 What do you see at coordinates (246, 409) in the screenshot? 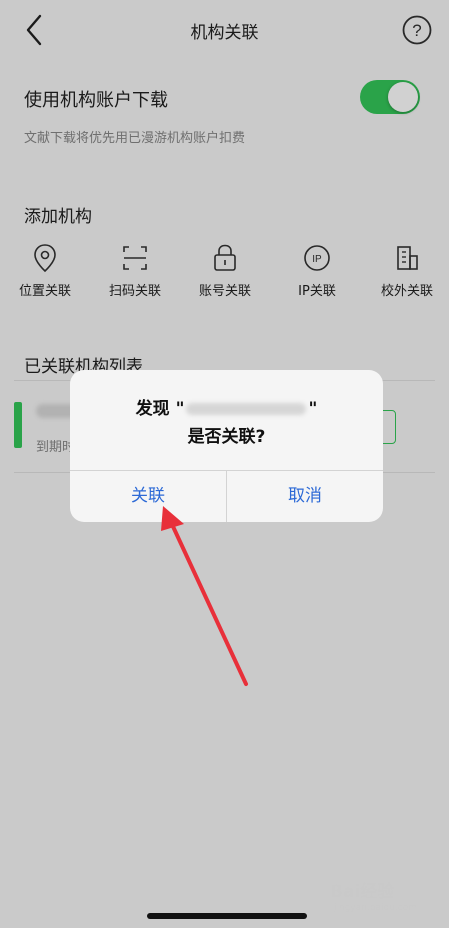
I see `redacted-institution-name` at bounding box center [246, 409].